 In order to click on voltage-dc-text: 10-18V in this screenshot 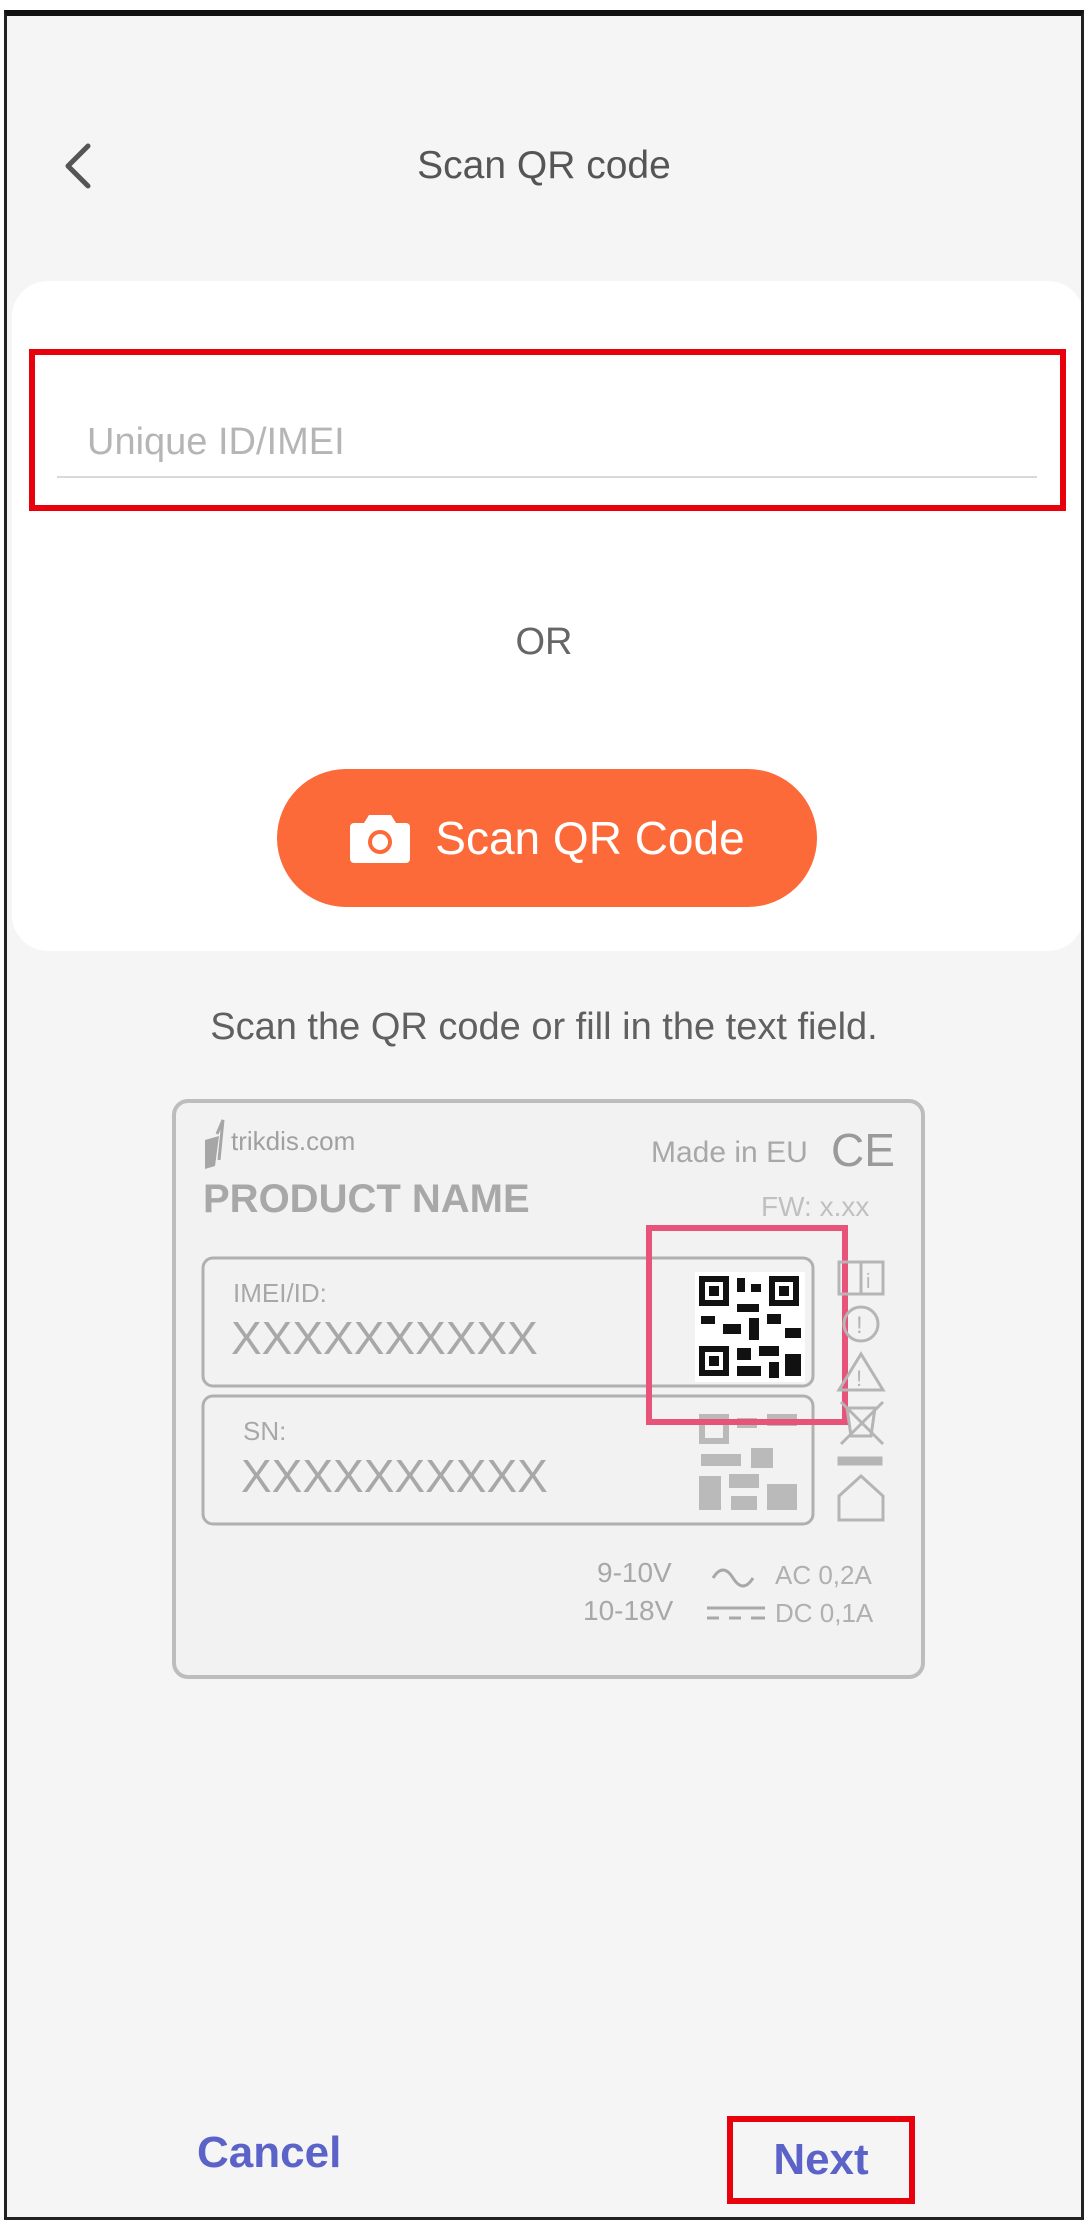, I will do `click(628, 1610)`.